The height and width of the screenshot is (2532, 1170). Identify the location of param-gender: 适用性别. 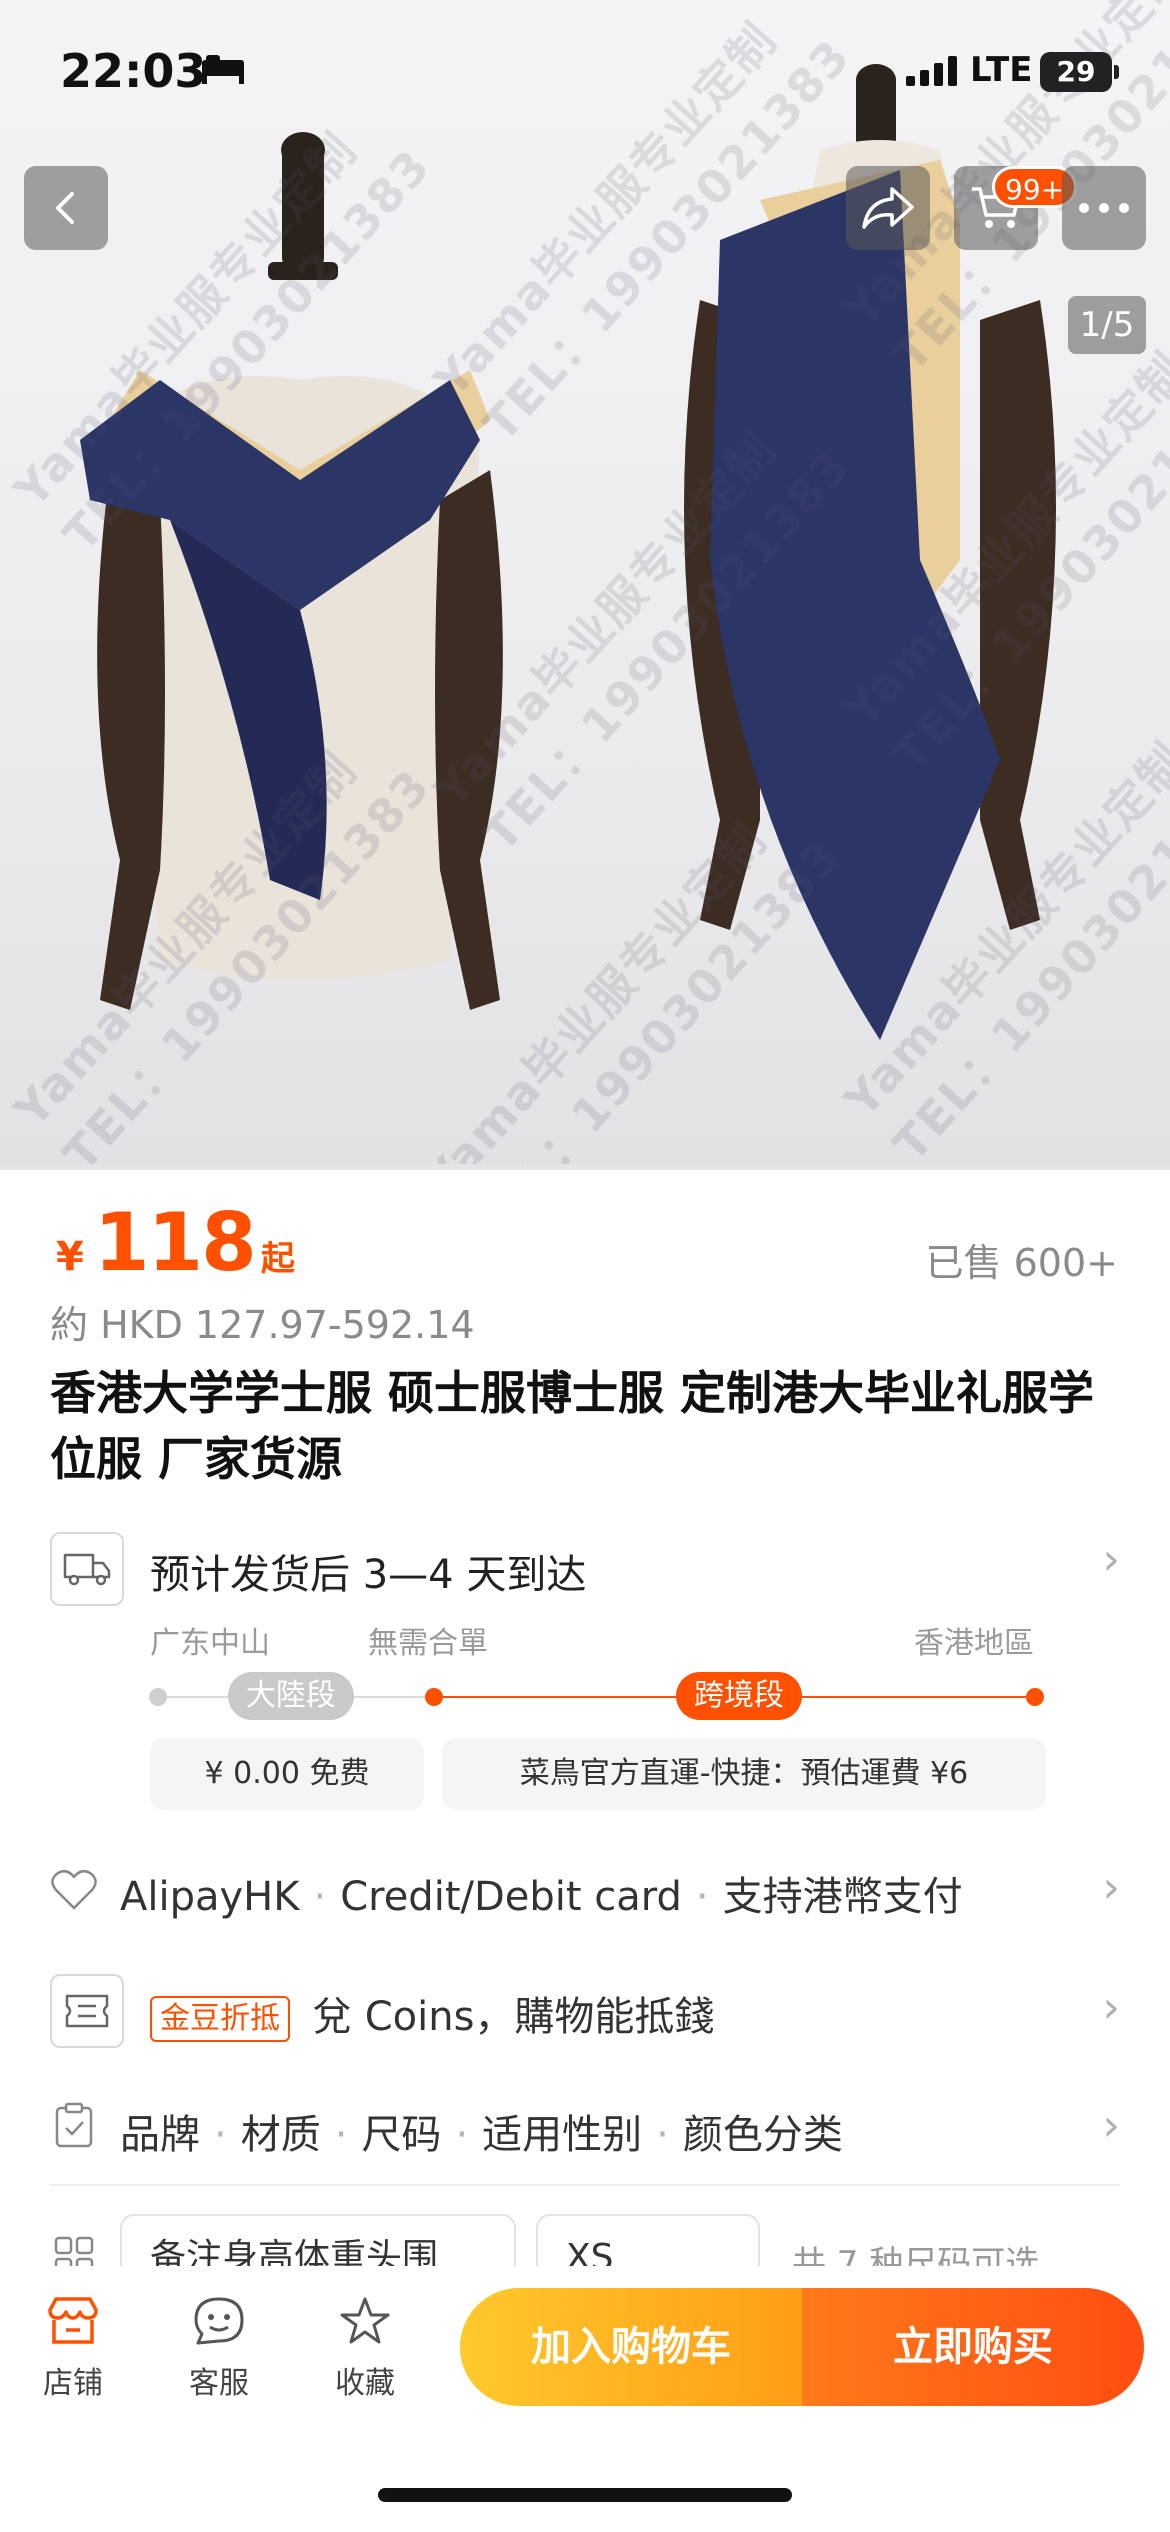
(562, 2135).